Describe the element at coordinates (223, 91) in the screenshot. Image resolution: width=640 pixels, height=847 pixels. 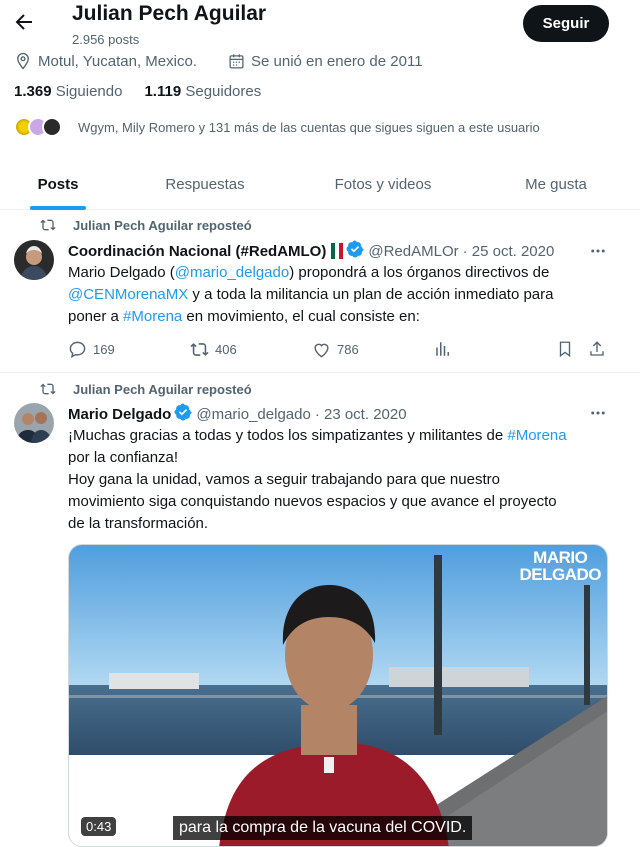
I see `followers-label: Seguidores` at that location.